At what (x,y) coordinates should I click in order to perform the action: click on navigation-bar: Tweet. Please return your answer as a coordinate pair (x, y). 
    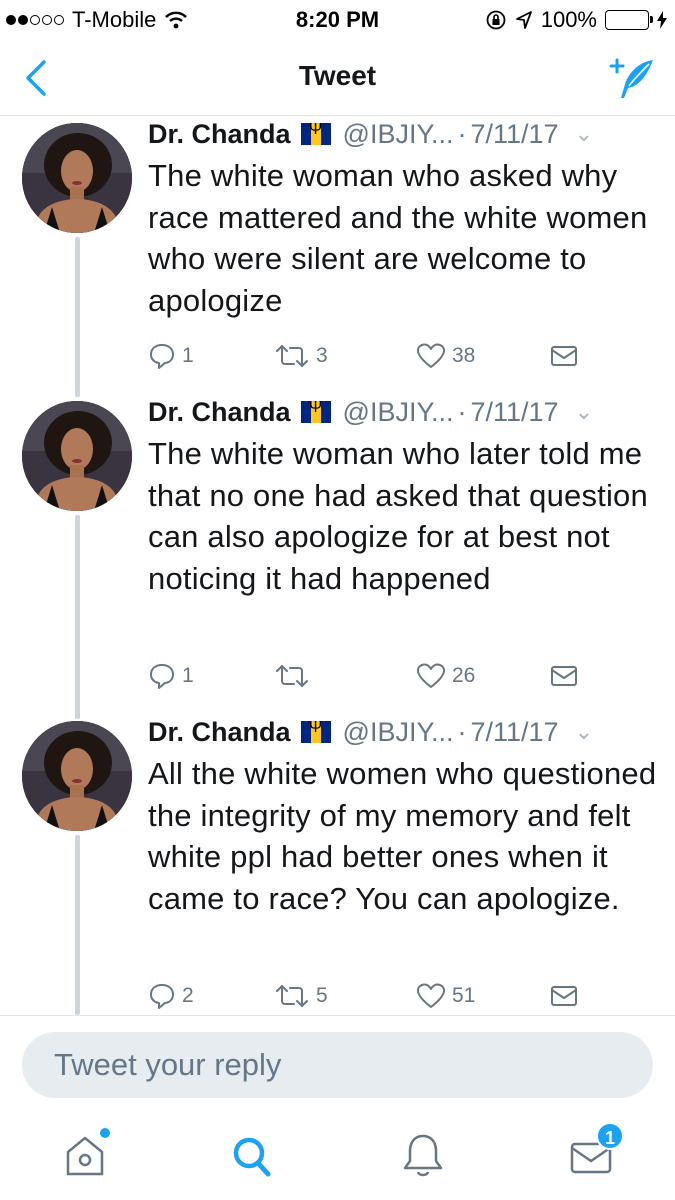
    Looking at the image, I should click on (337, 78).